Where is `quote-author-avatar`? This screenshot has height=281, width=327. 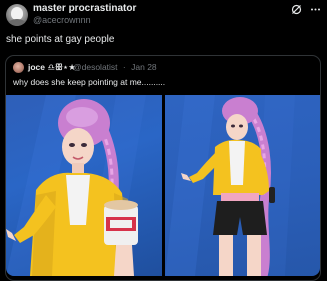 quote-author-avatar is located at coordinates (18, 67).